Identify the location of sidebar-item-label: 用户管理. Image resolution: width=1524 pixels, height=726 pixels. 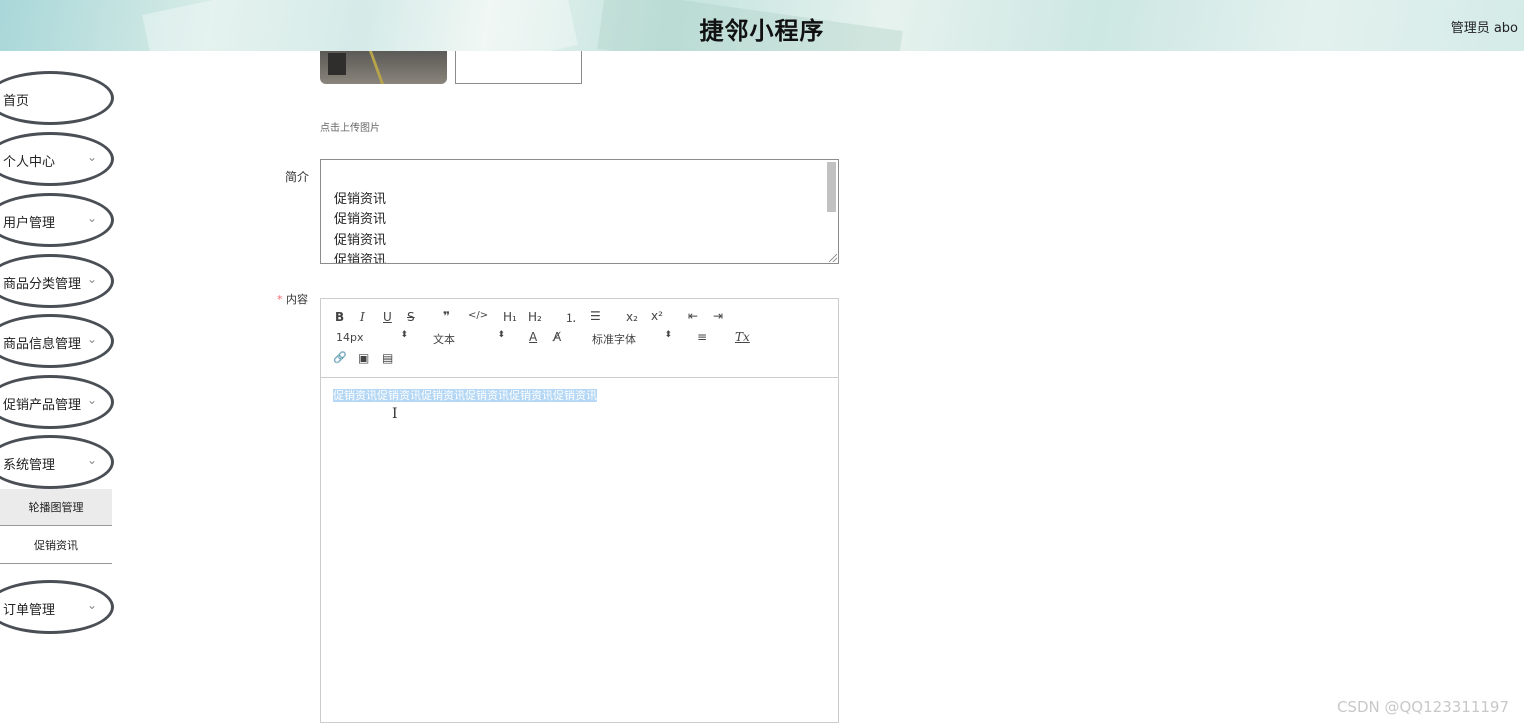
(29, 223).